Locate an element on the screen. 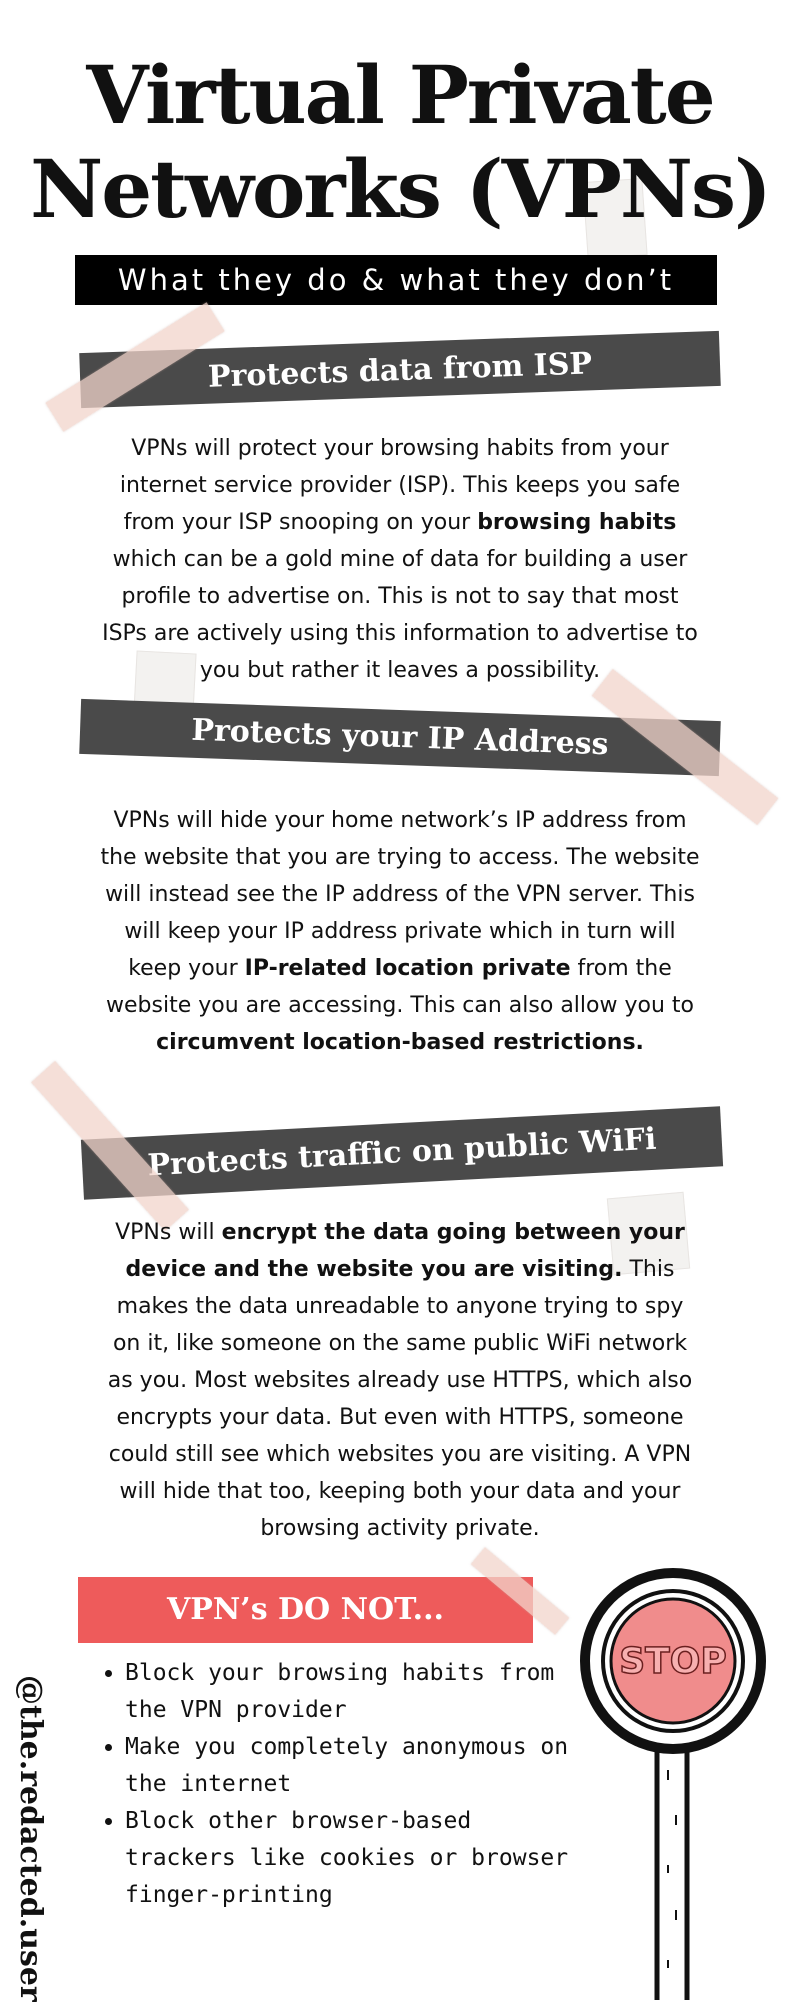  section-heading-wifi: Protects traffic on public WiFi is located at coordinates (402, 1153).